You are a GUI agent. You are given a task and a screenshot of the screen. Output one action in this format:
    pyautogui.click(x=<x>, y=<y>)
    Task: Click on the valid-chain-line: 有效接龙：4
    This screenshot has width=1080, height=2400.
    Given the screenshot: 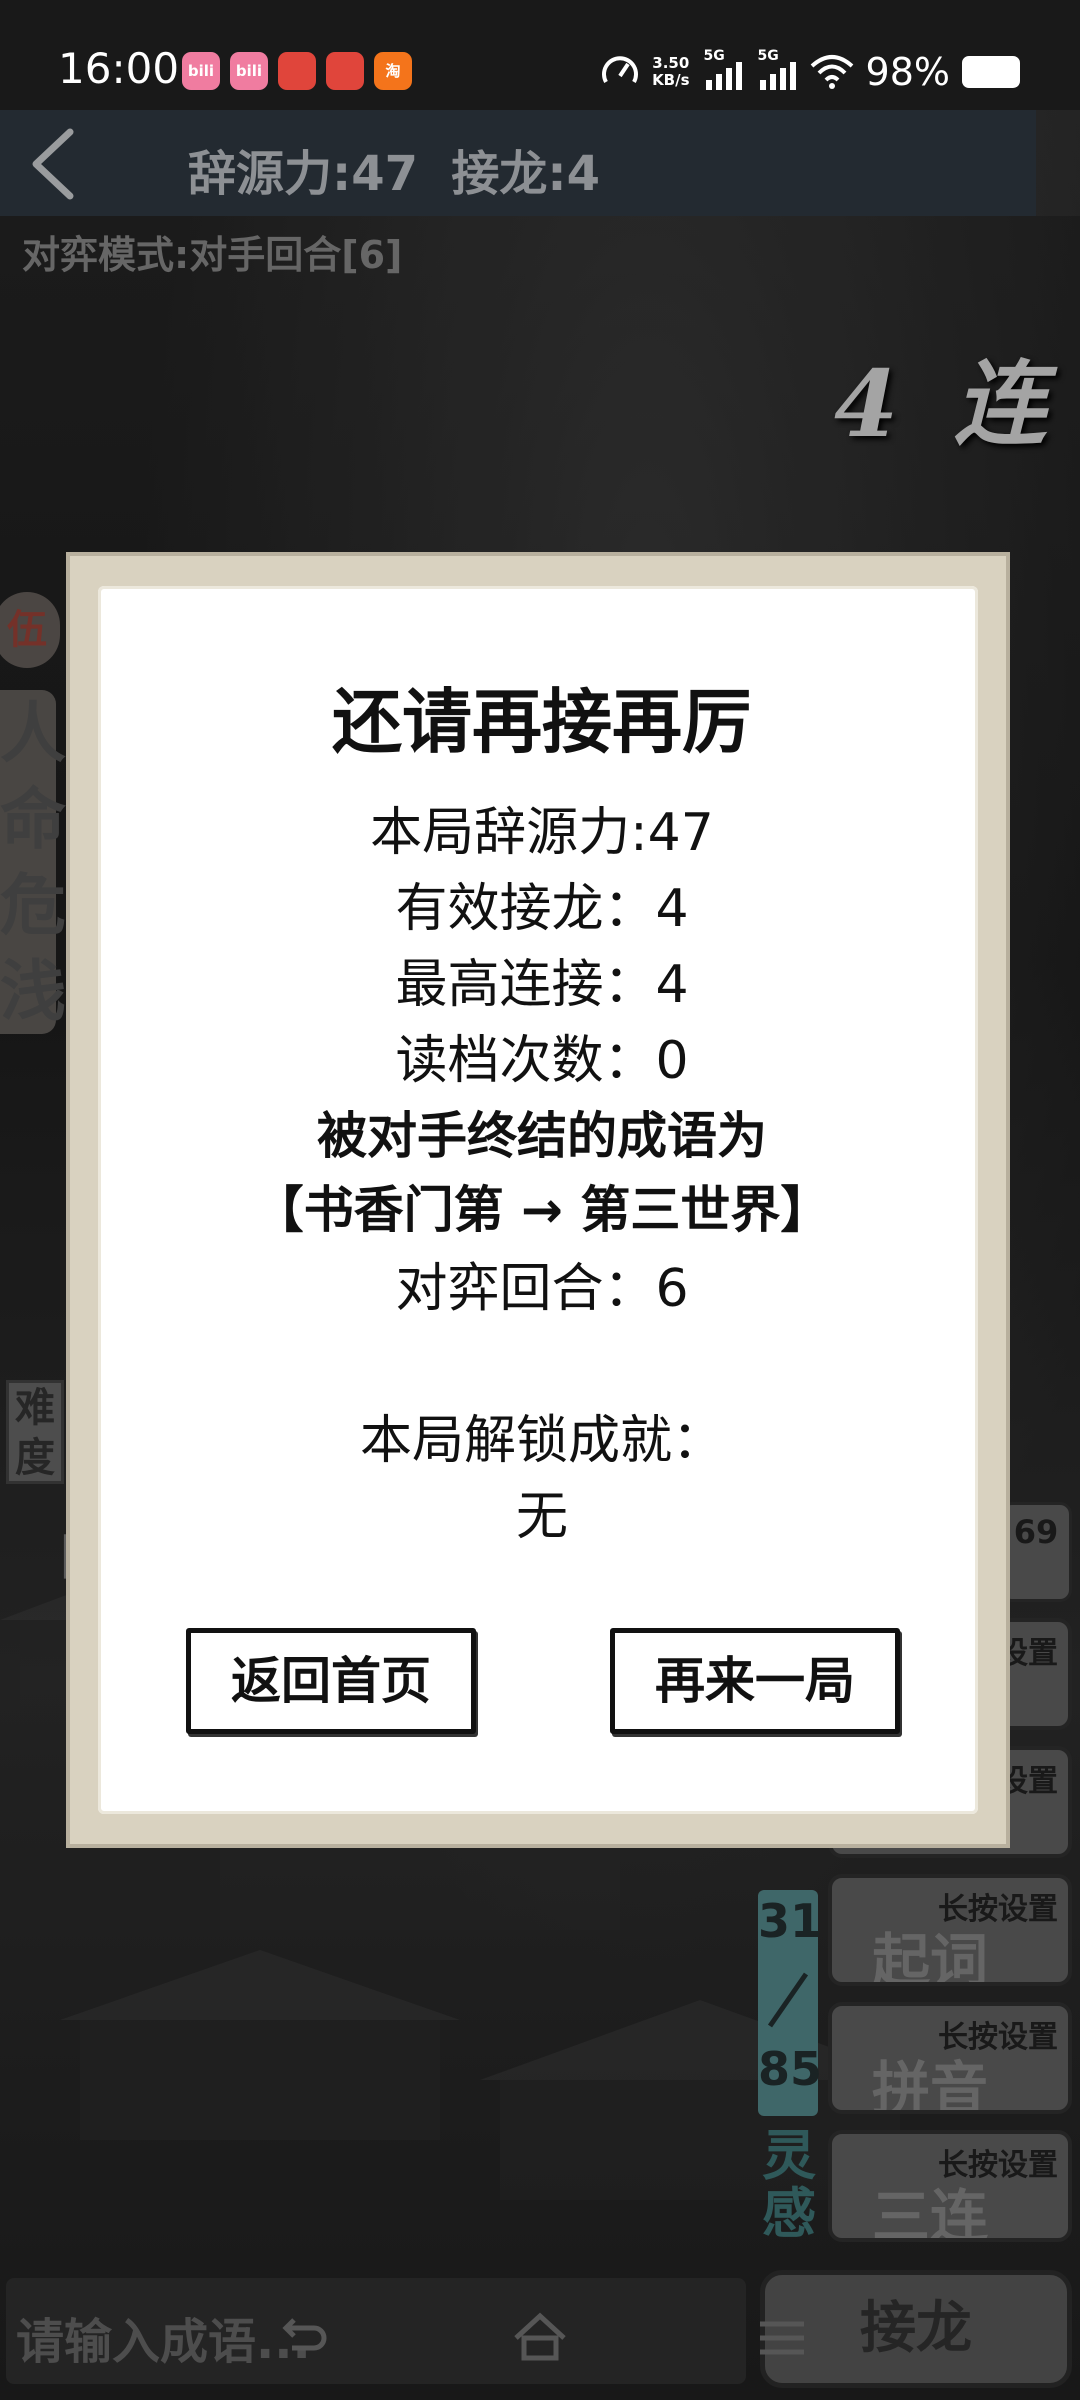 What is the action you would take?
    pyautogui.click(x=542, y=909)
    